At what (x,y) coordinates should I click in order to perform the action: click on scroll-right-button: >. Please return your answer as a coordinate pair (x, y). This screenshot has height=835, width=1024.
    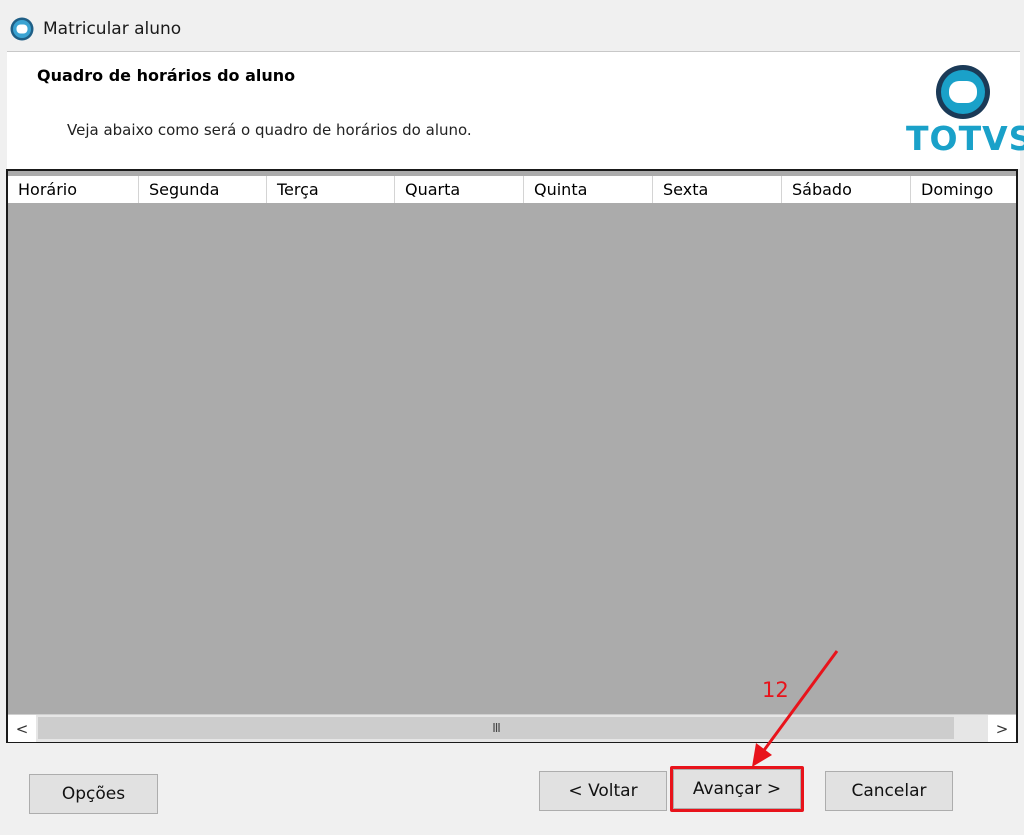
    Looking at the image, I should click on (1002, 728).